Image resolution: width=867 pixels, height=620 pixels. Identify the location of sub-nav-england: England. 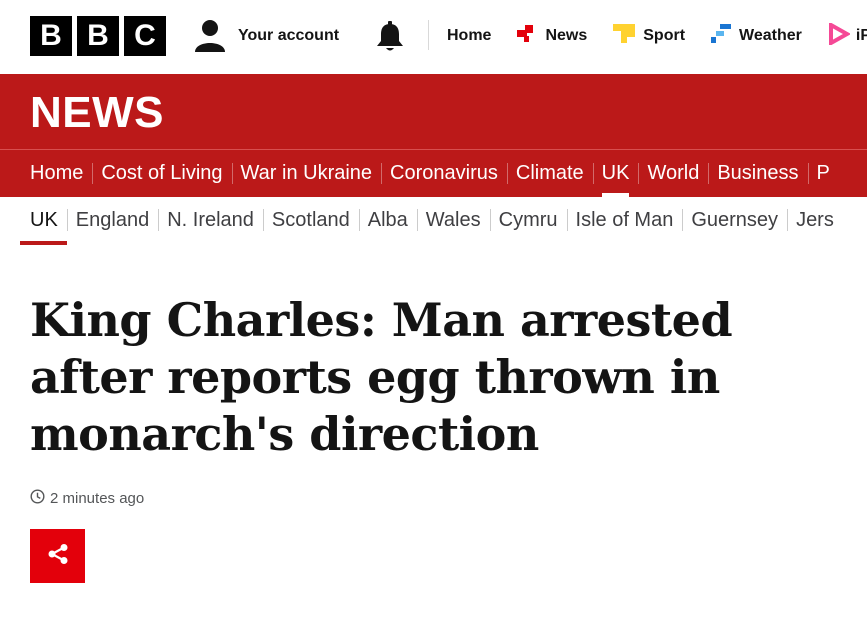
(112, 221).